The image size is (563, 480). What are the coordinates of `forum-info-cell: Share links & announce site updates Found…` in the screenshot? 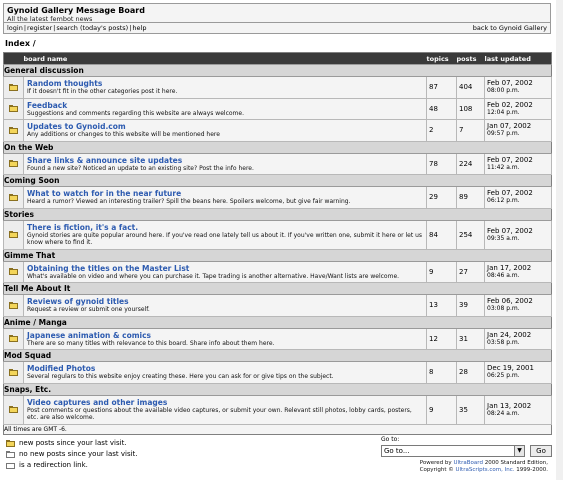 It's located at (225, 163).